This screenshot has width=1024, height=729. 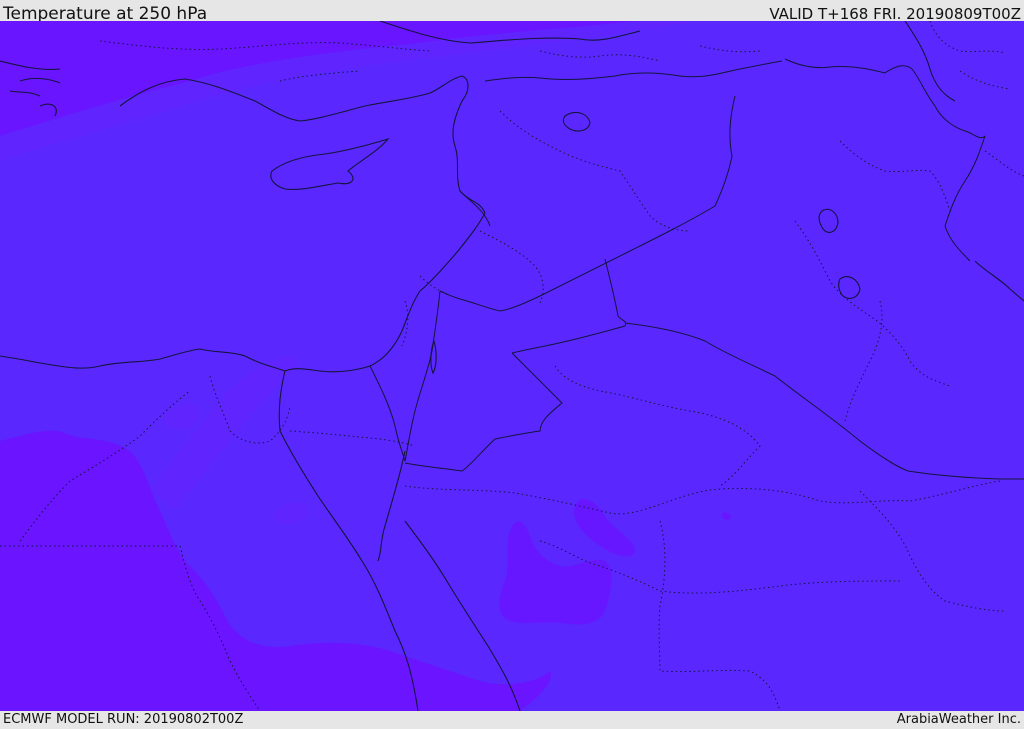 I want to click on credit-label: ArabiaWeather Inc., so click(x=958, y=719).